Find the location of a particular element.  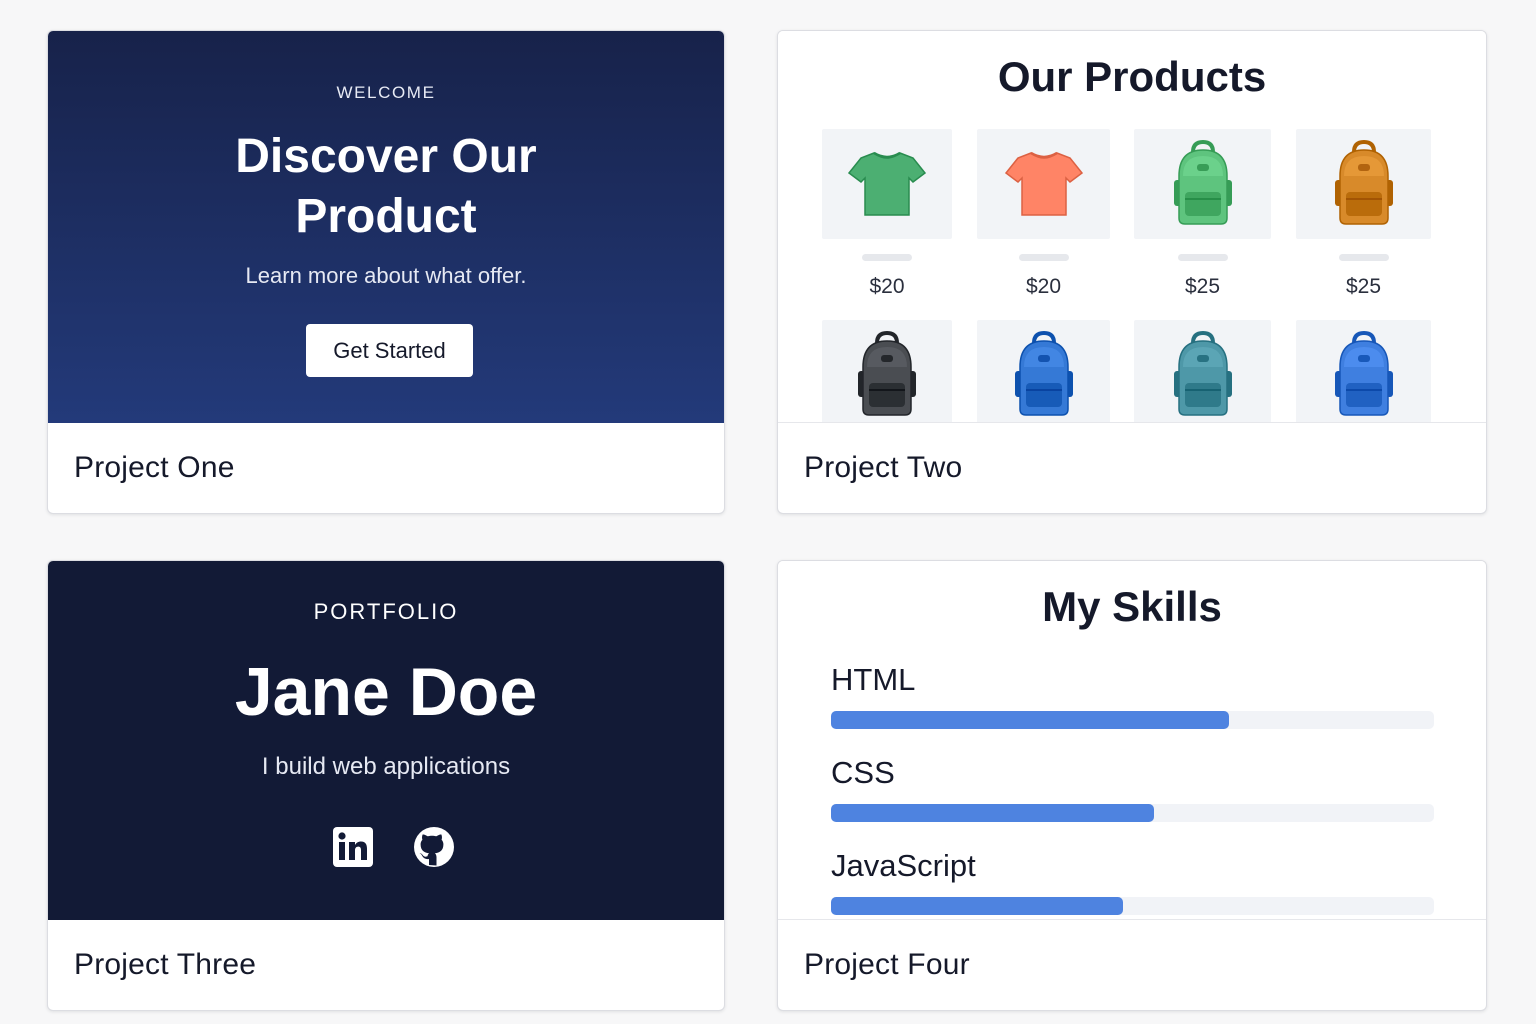

hero-eyebrow: WELCOME is located at coordinates (386, 92).